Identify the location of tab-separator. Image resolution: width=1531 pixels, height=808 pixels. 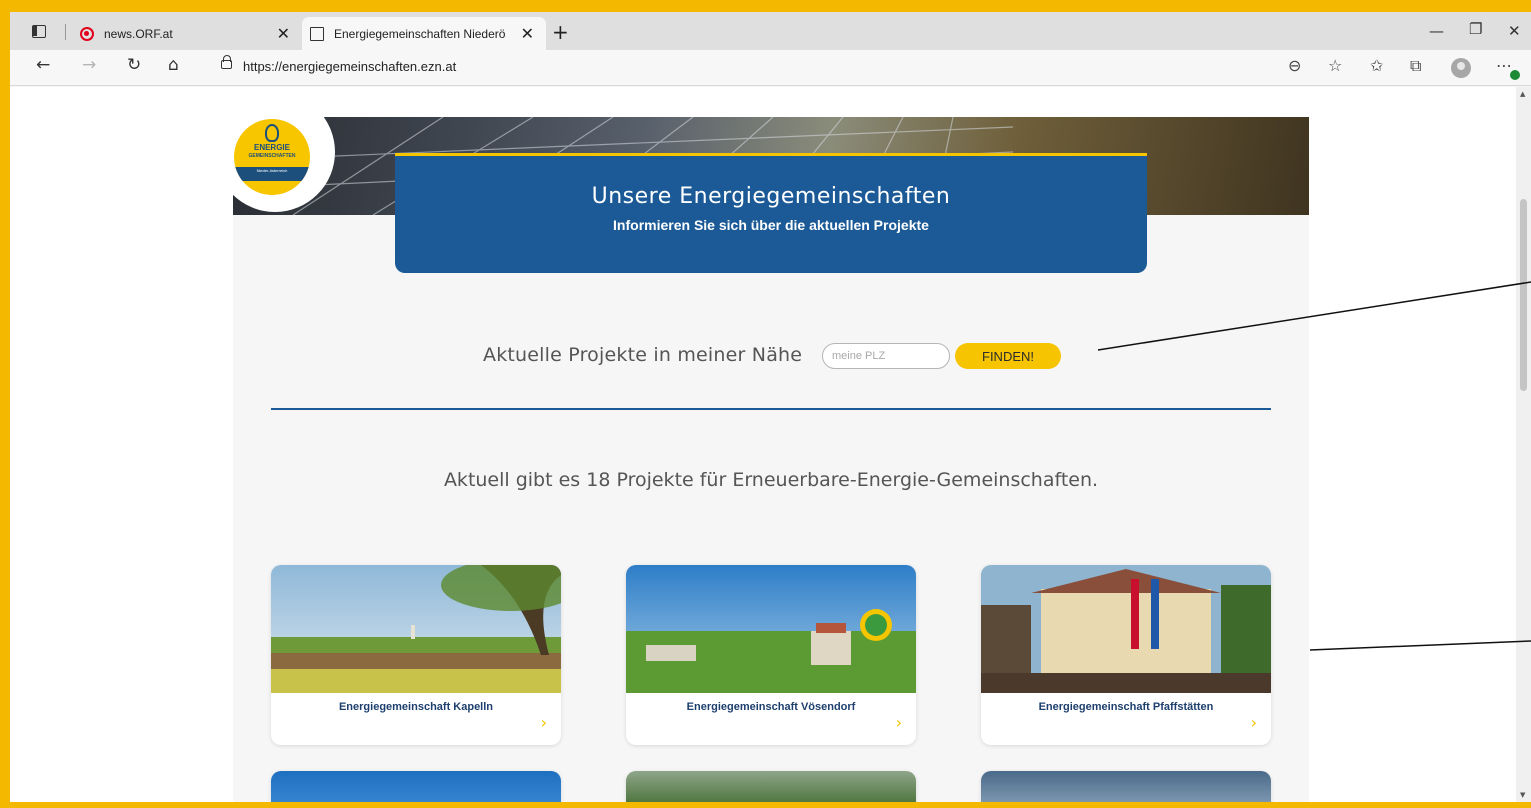
(65, 32).